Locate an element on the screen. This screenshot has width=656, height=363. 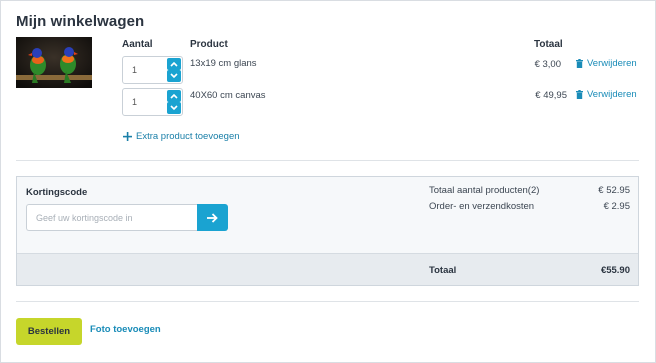
discount-code-label: Kortingscode is located at coordinates (57, 192).